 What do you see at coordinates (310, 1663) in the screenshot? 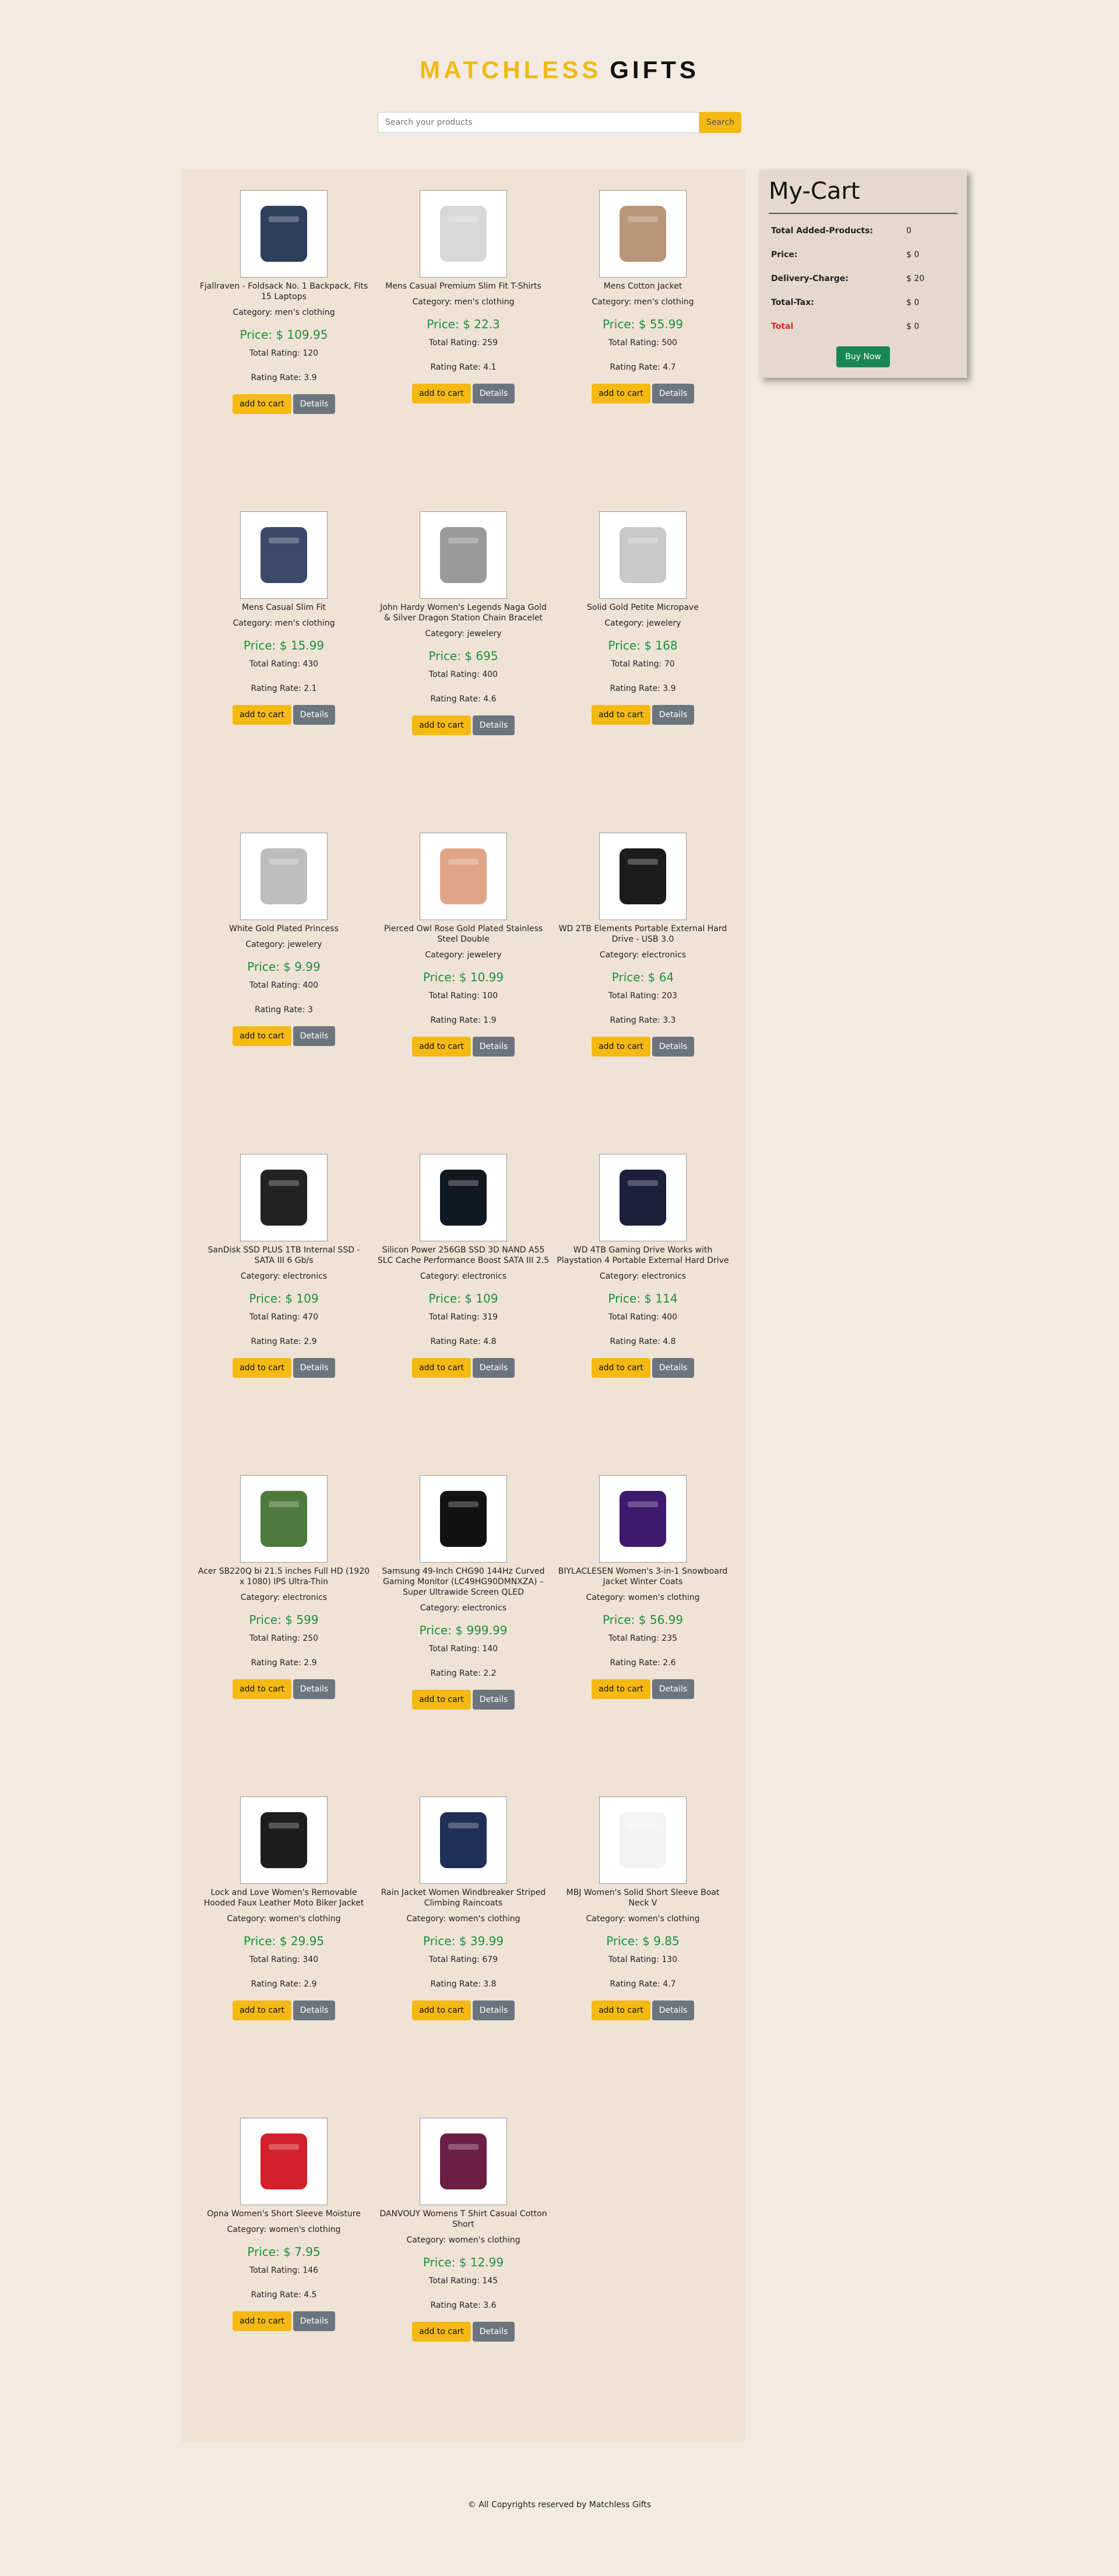
I see `rating-rate-value: 2.9` at bounding box center [310, 1663].